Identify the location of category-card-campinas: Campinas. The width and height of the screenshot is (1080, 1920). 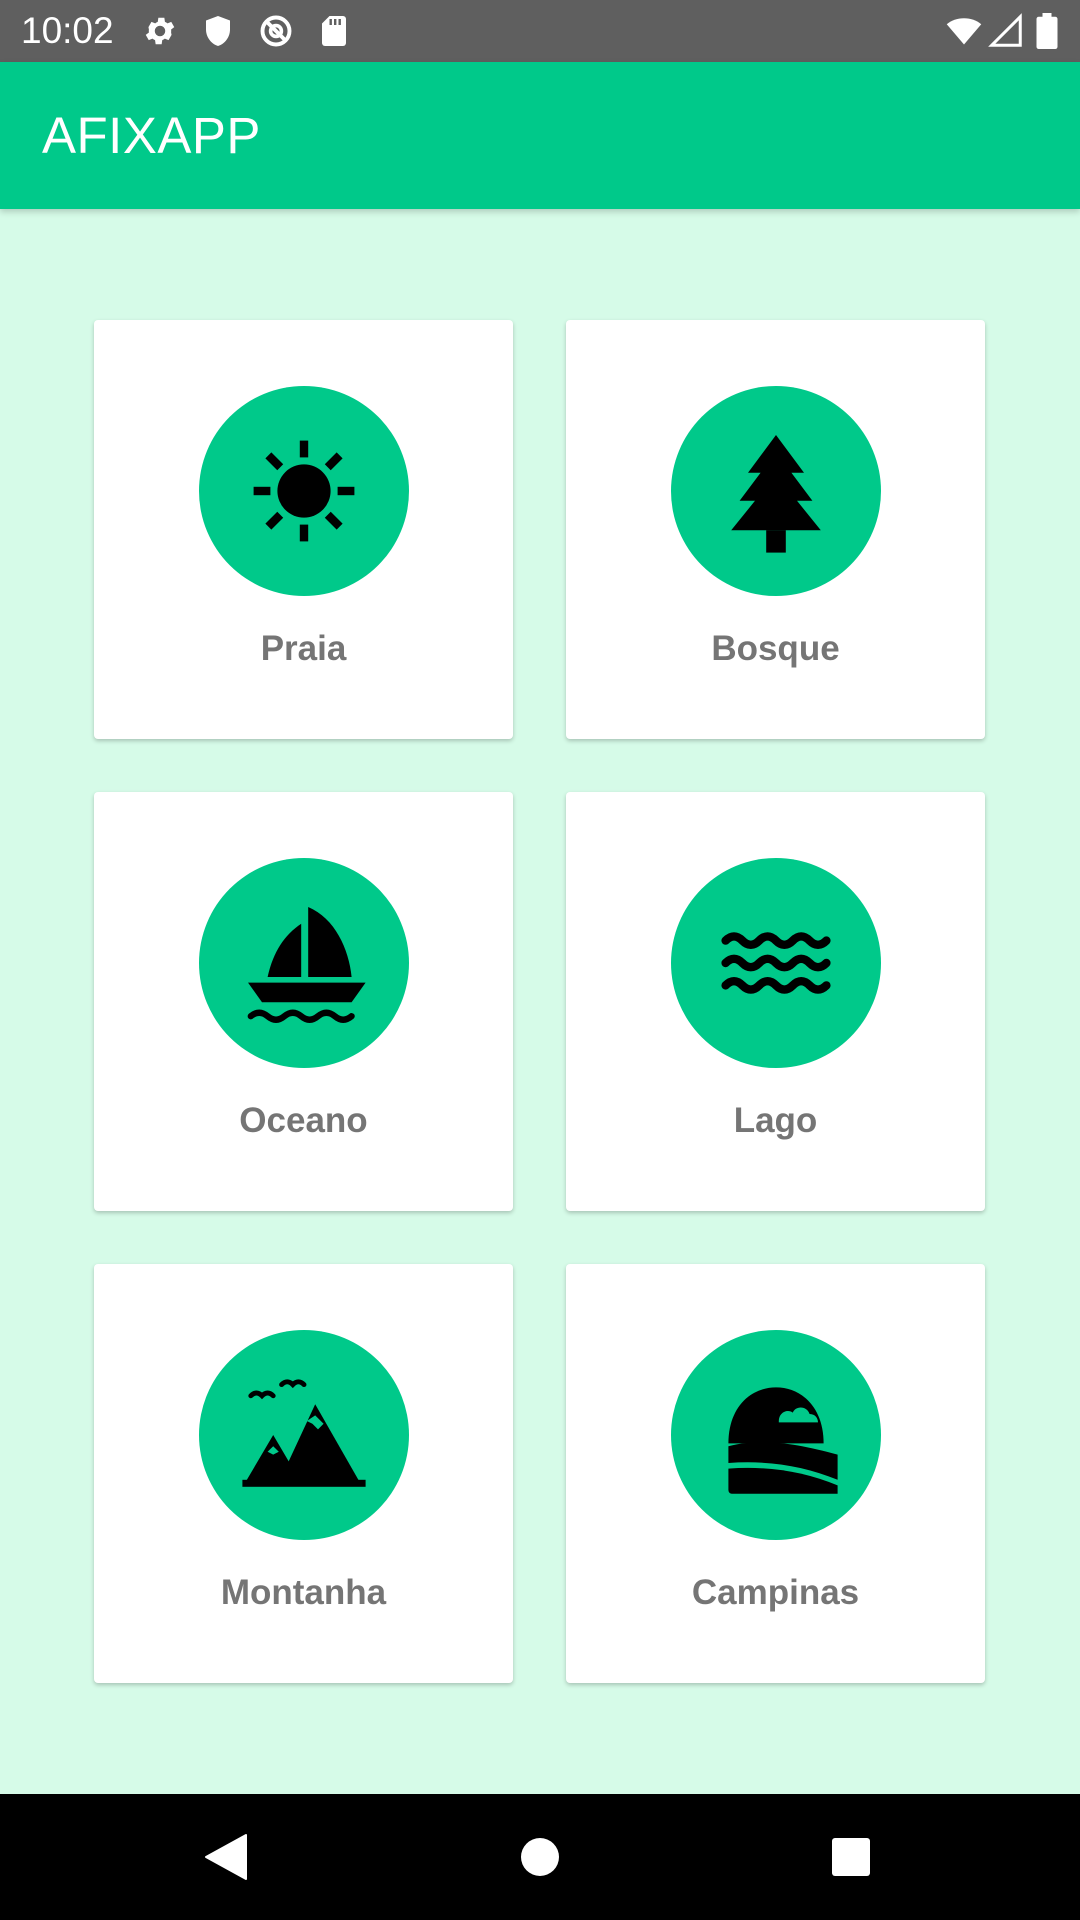
(775, 1473).